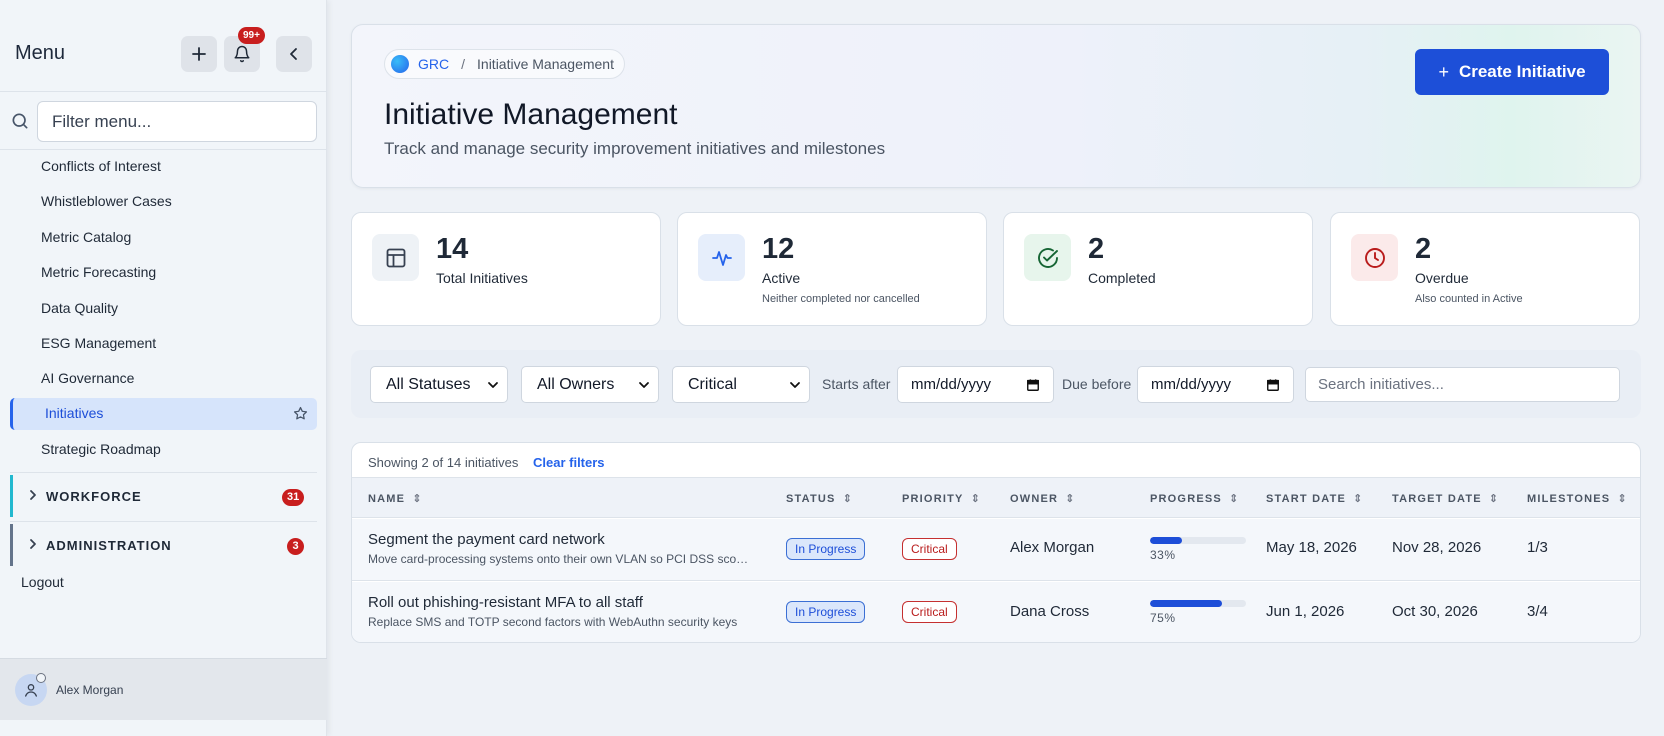  I want to click on create-initiative-label: Create Initiative, so click(1522, 71).